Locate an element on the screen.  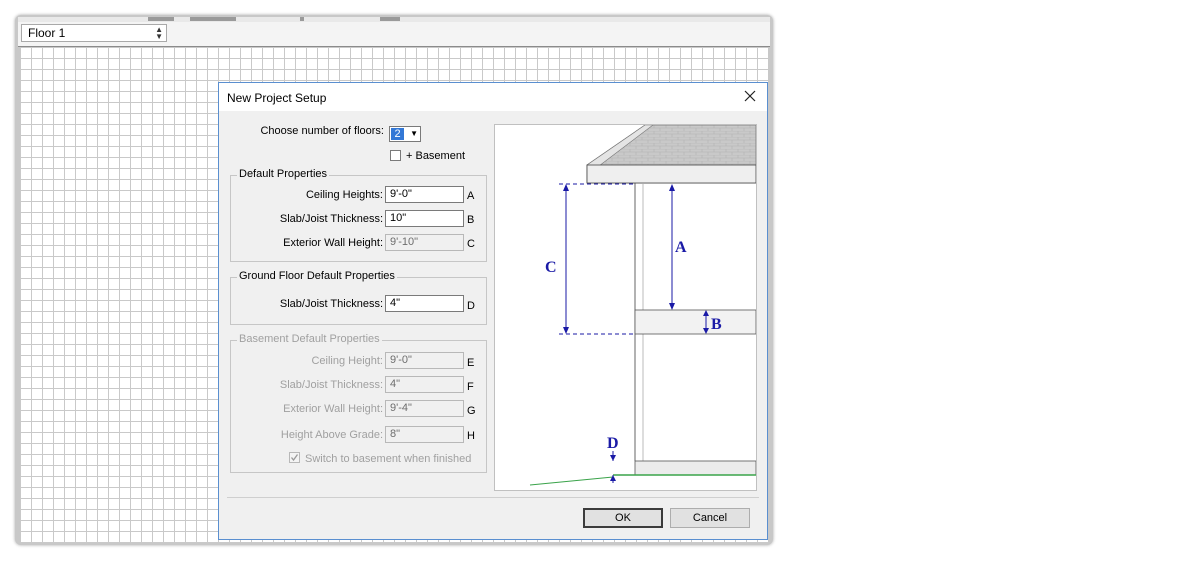
ok-button: OK is located at coordinates (623, 518).